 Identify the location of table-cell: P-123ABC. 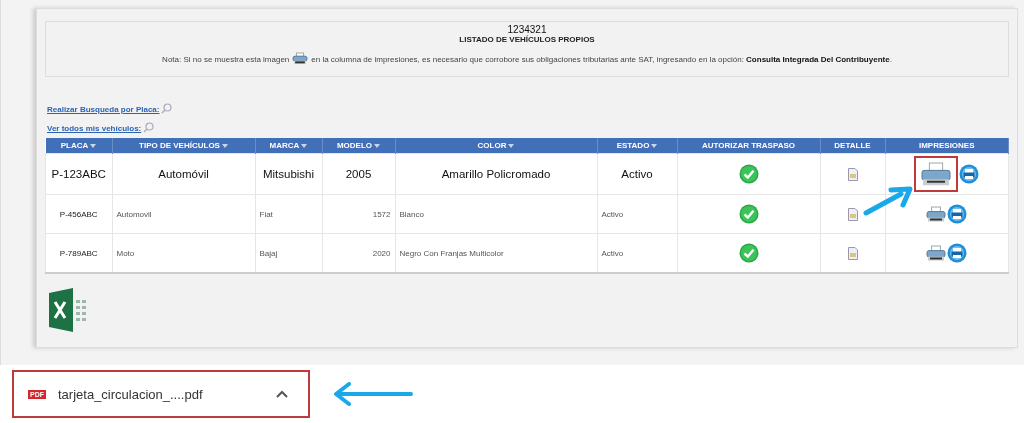
(78, 174).